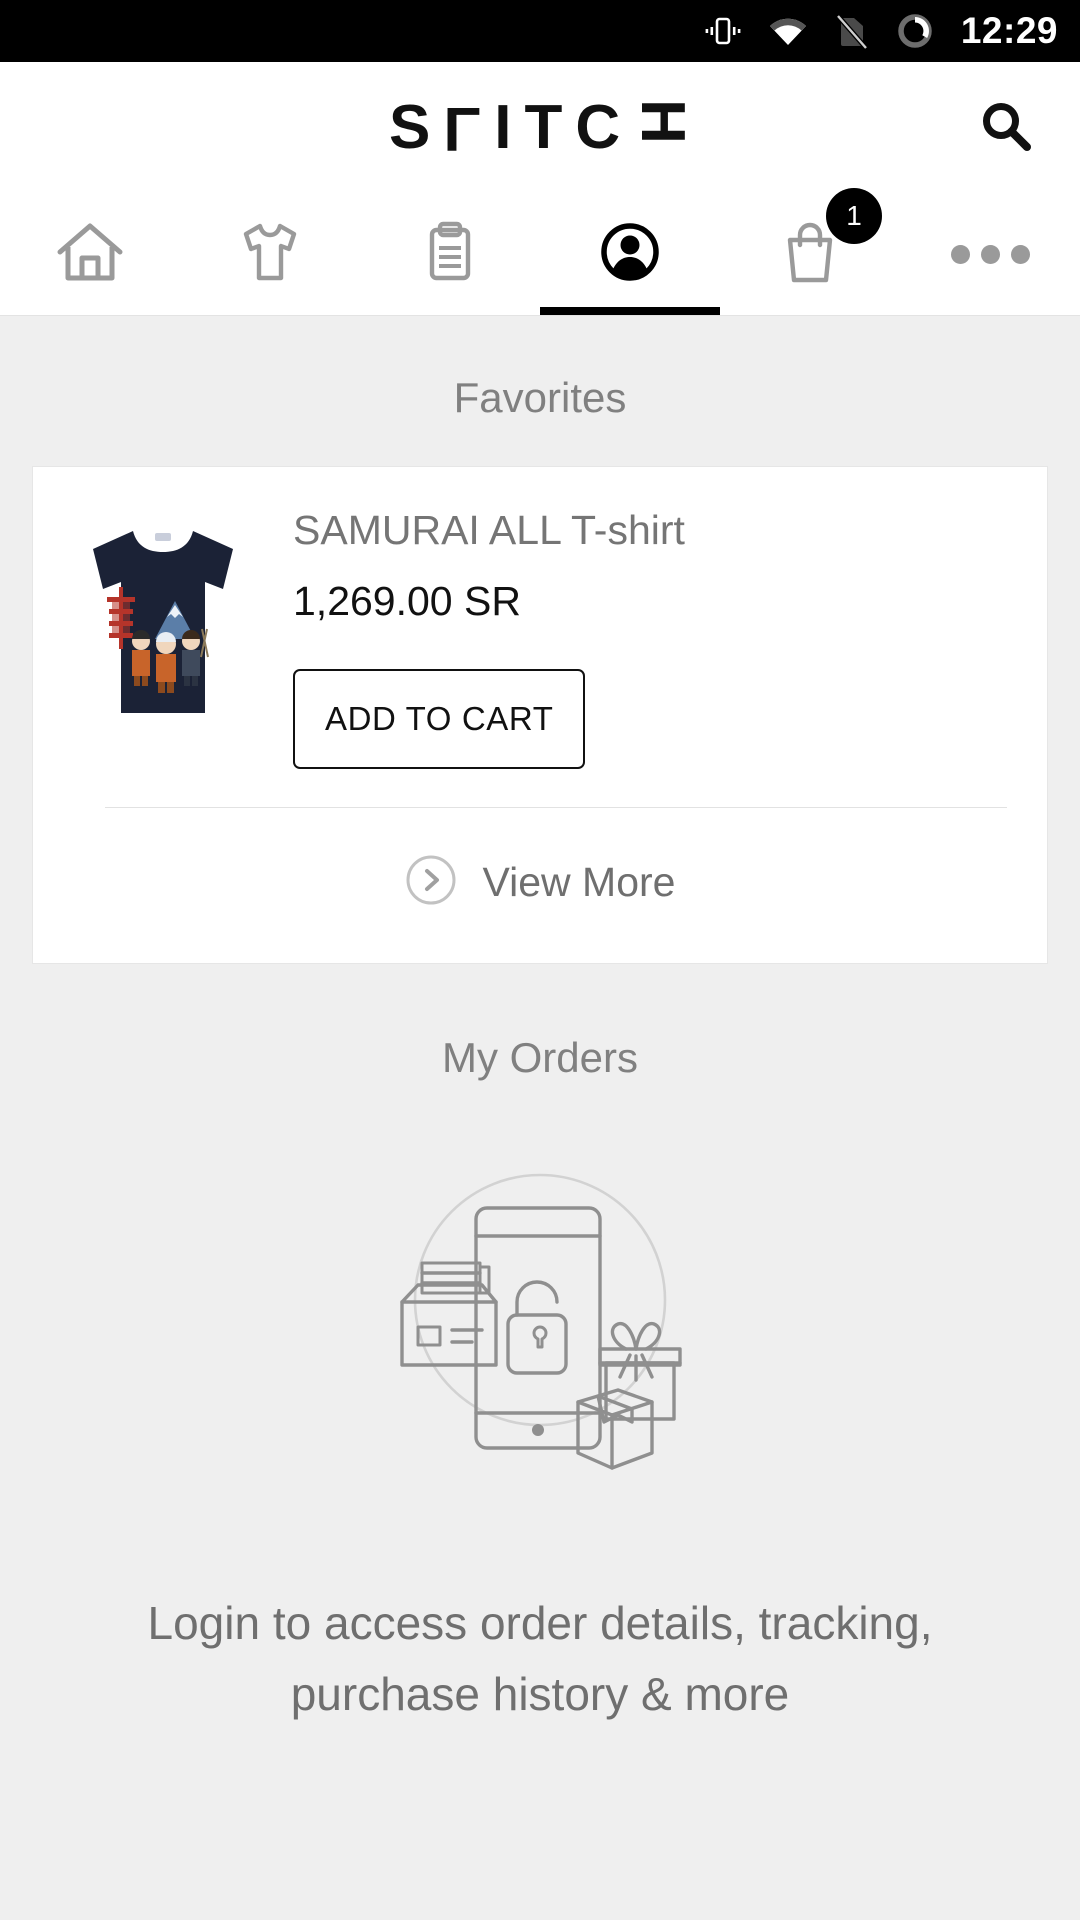  Describe the element at coordinates (579, 882) in the screenshot. I see `view-more-label: View More` at that location.